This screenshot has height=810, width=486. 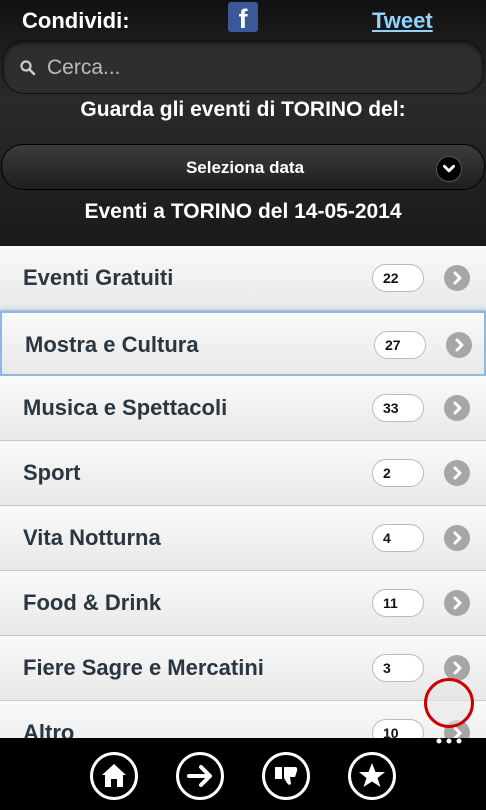 I want to click on star-icon, so click(x=372, y=775).